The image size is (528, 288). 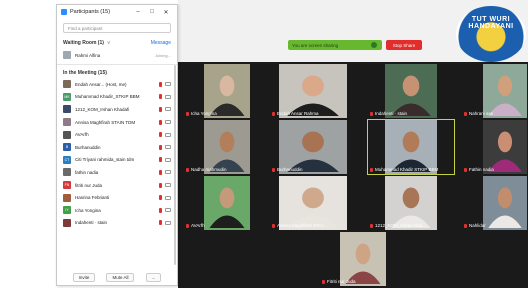 I want to click on participant-row: fathin nadia, so click(x=117, y=172).